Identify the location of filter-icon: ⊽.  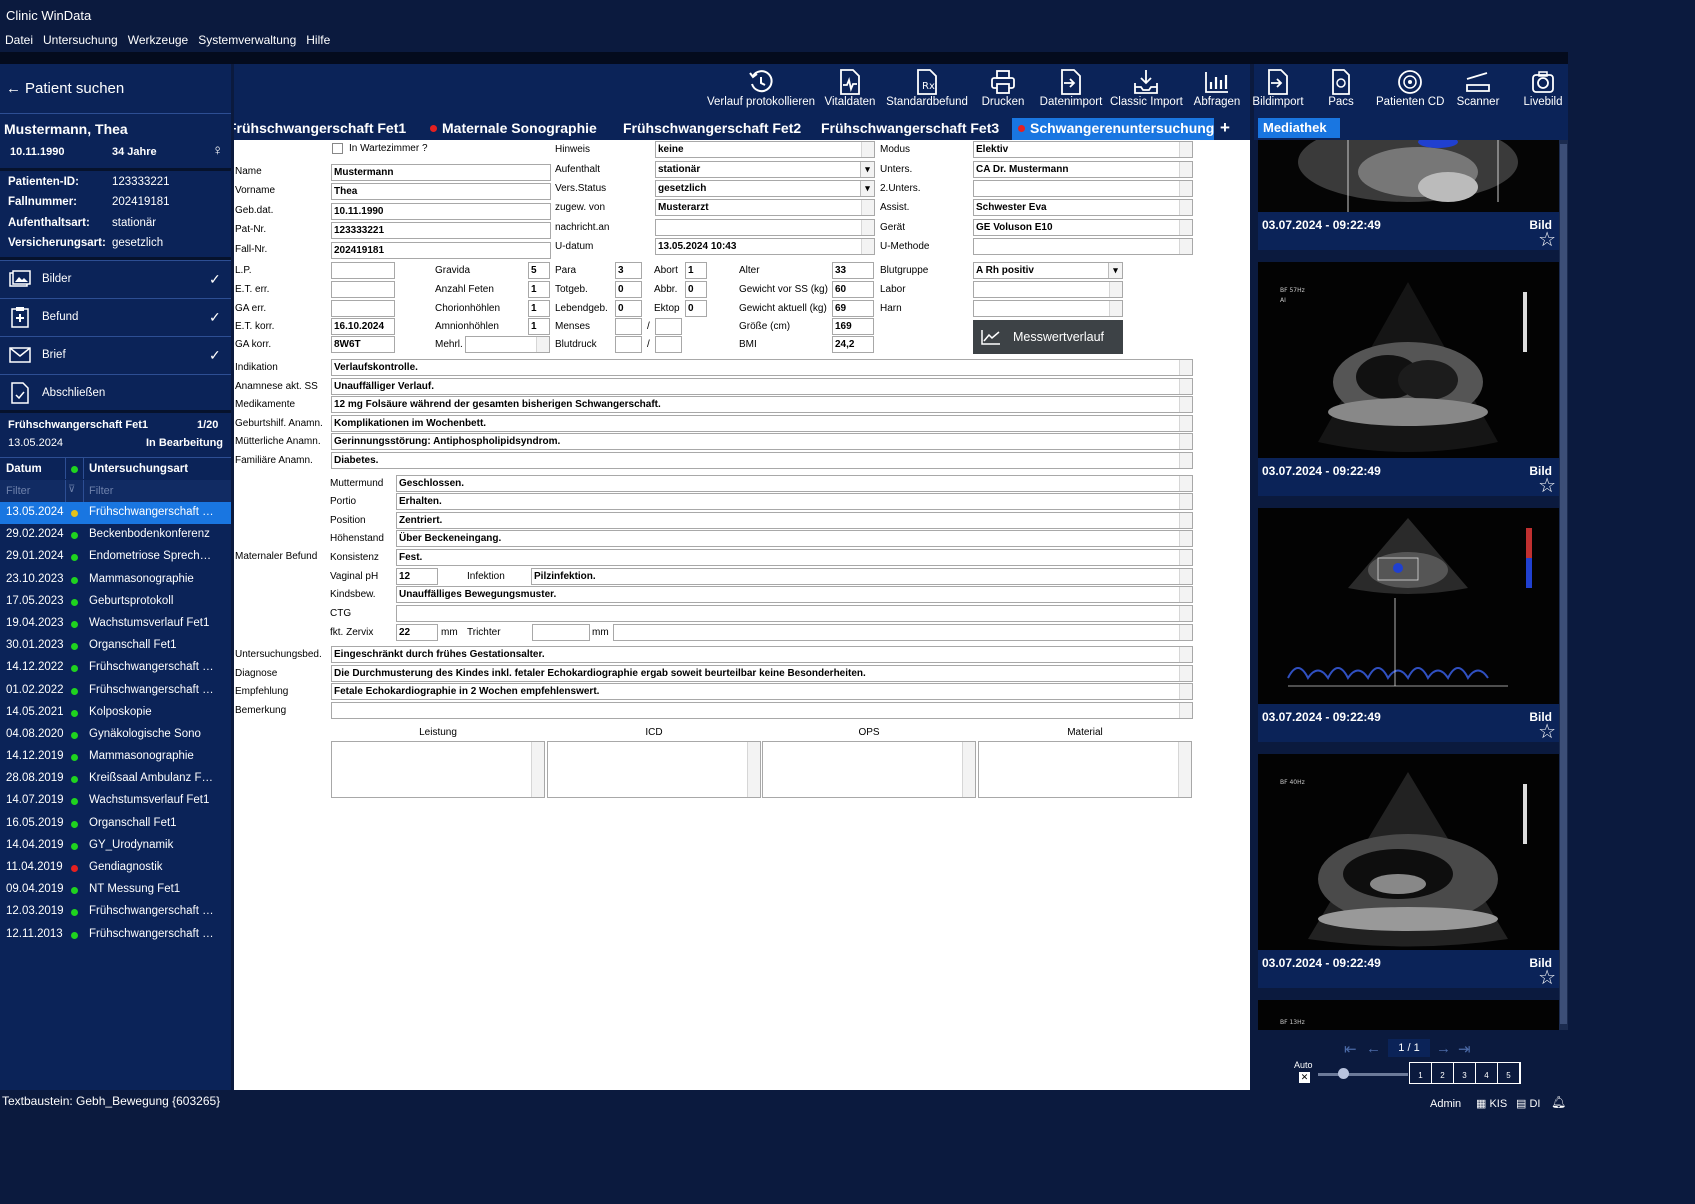
(71, 489).